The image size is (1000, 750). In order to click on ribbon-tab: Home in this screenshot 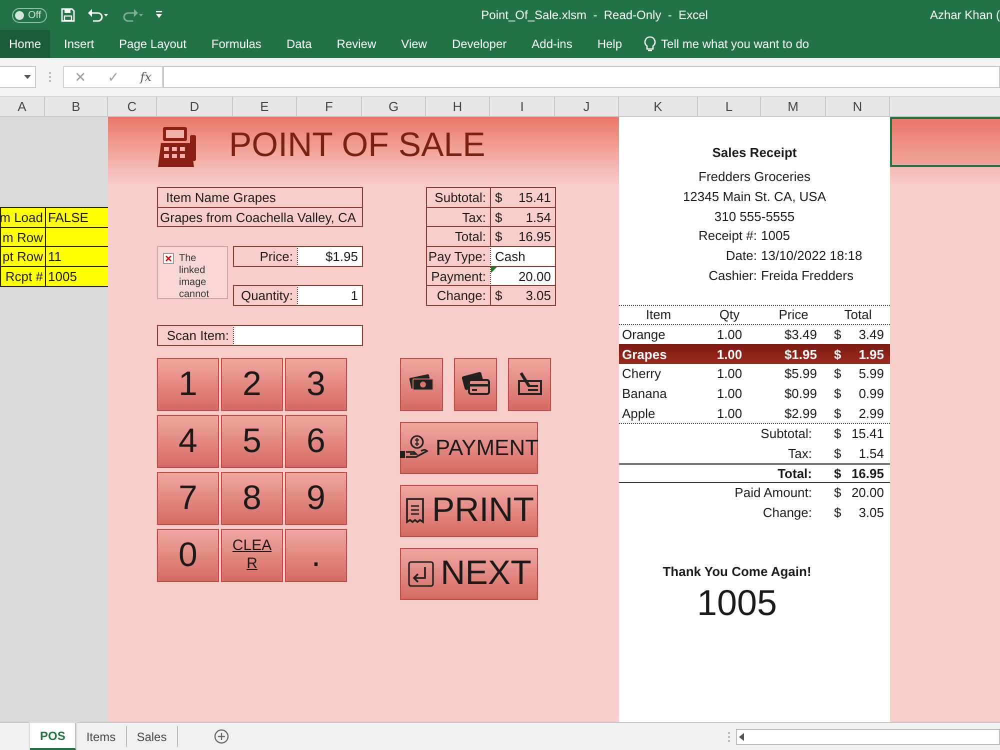, I will do `click(25, 44)`.